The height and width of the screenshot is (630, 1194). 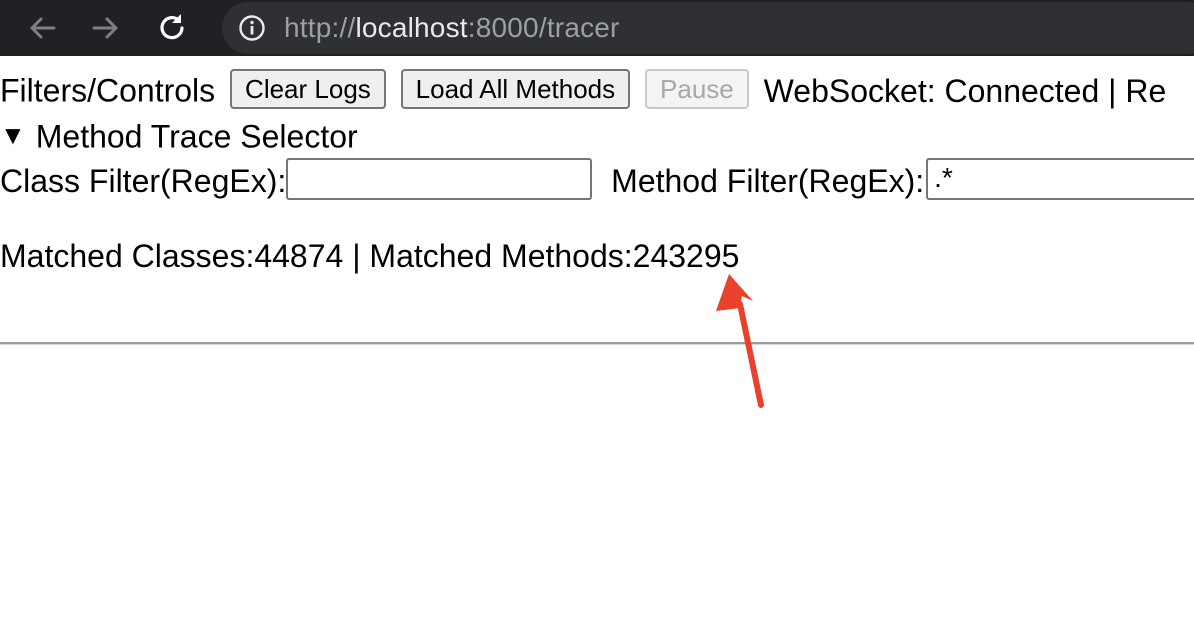 What do you see at coordinates (13, 135) in the screenshot?
I see `disclosure-triangle-icon: ▼` at bounding box center [13, 135].